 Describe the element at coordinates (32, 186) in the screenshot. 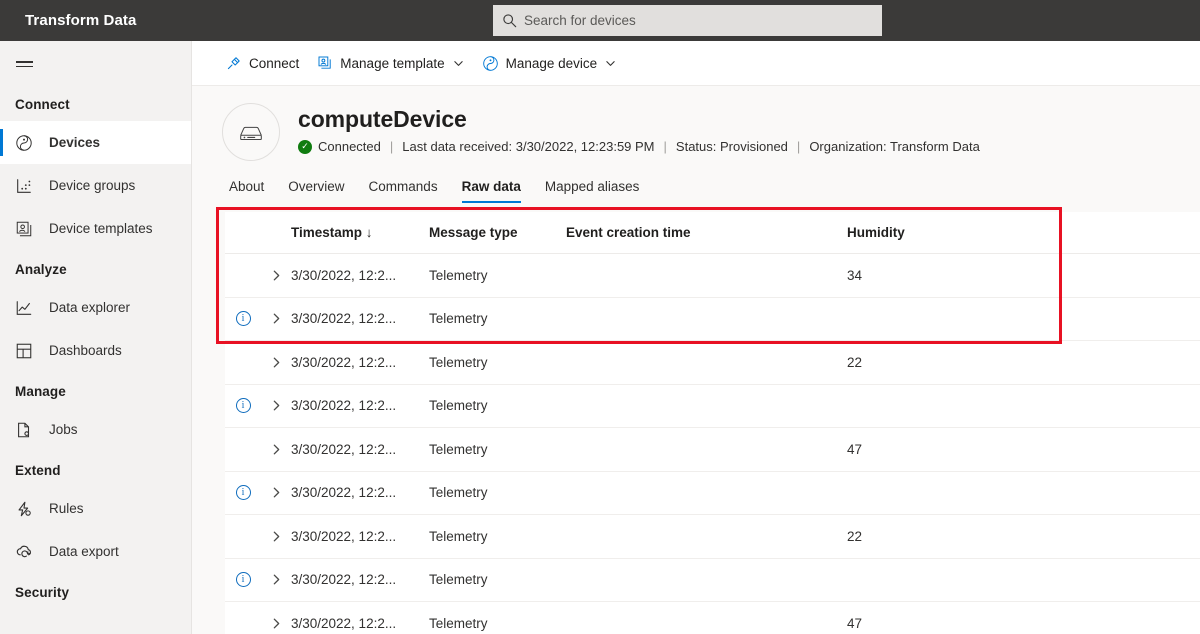

I see `device-groups-icon` at that location.